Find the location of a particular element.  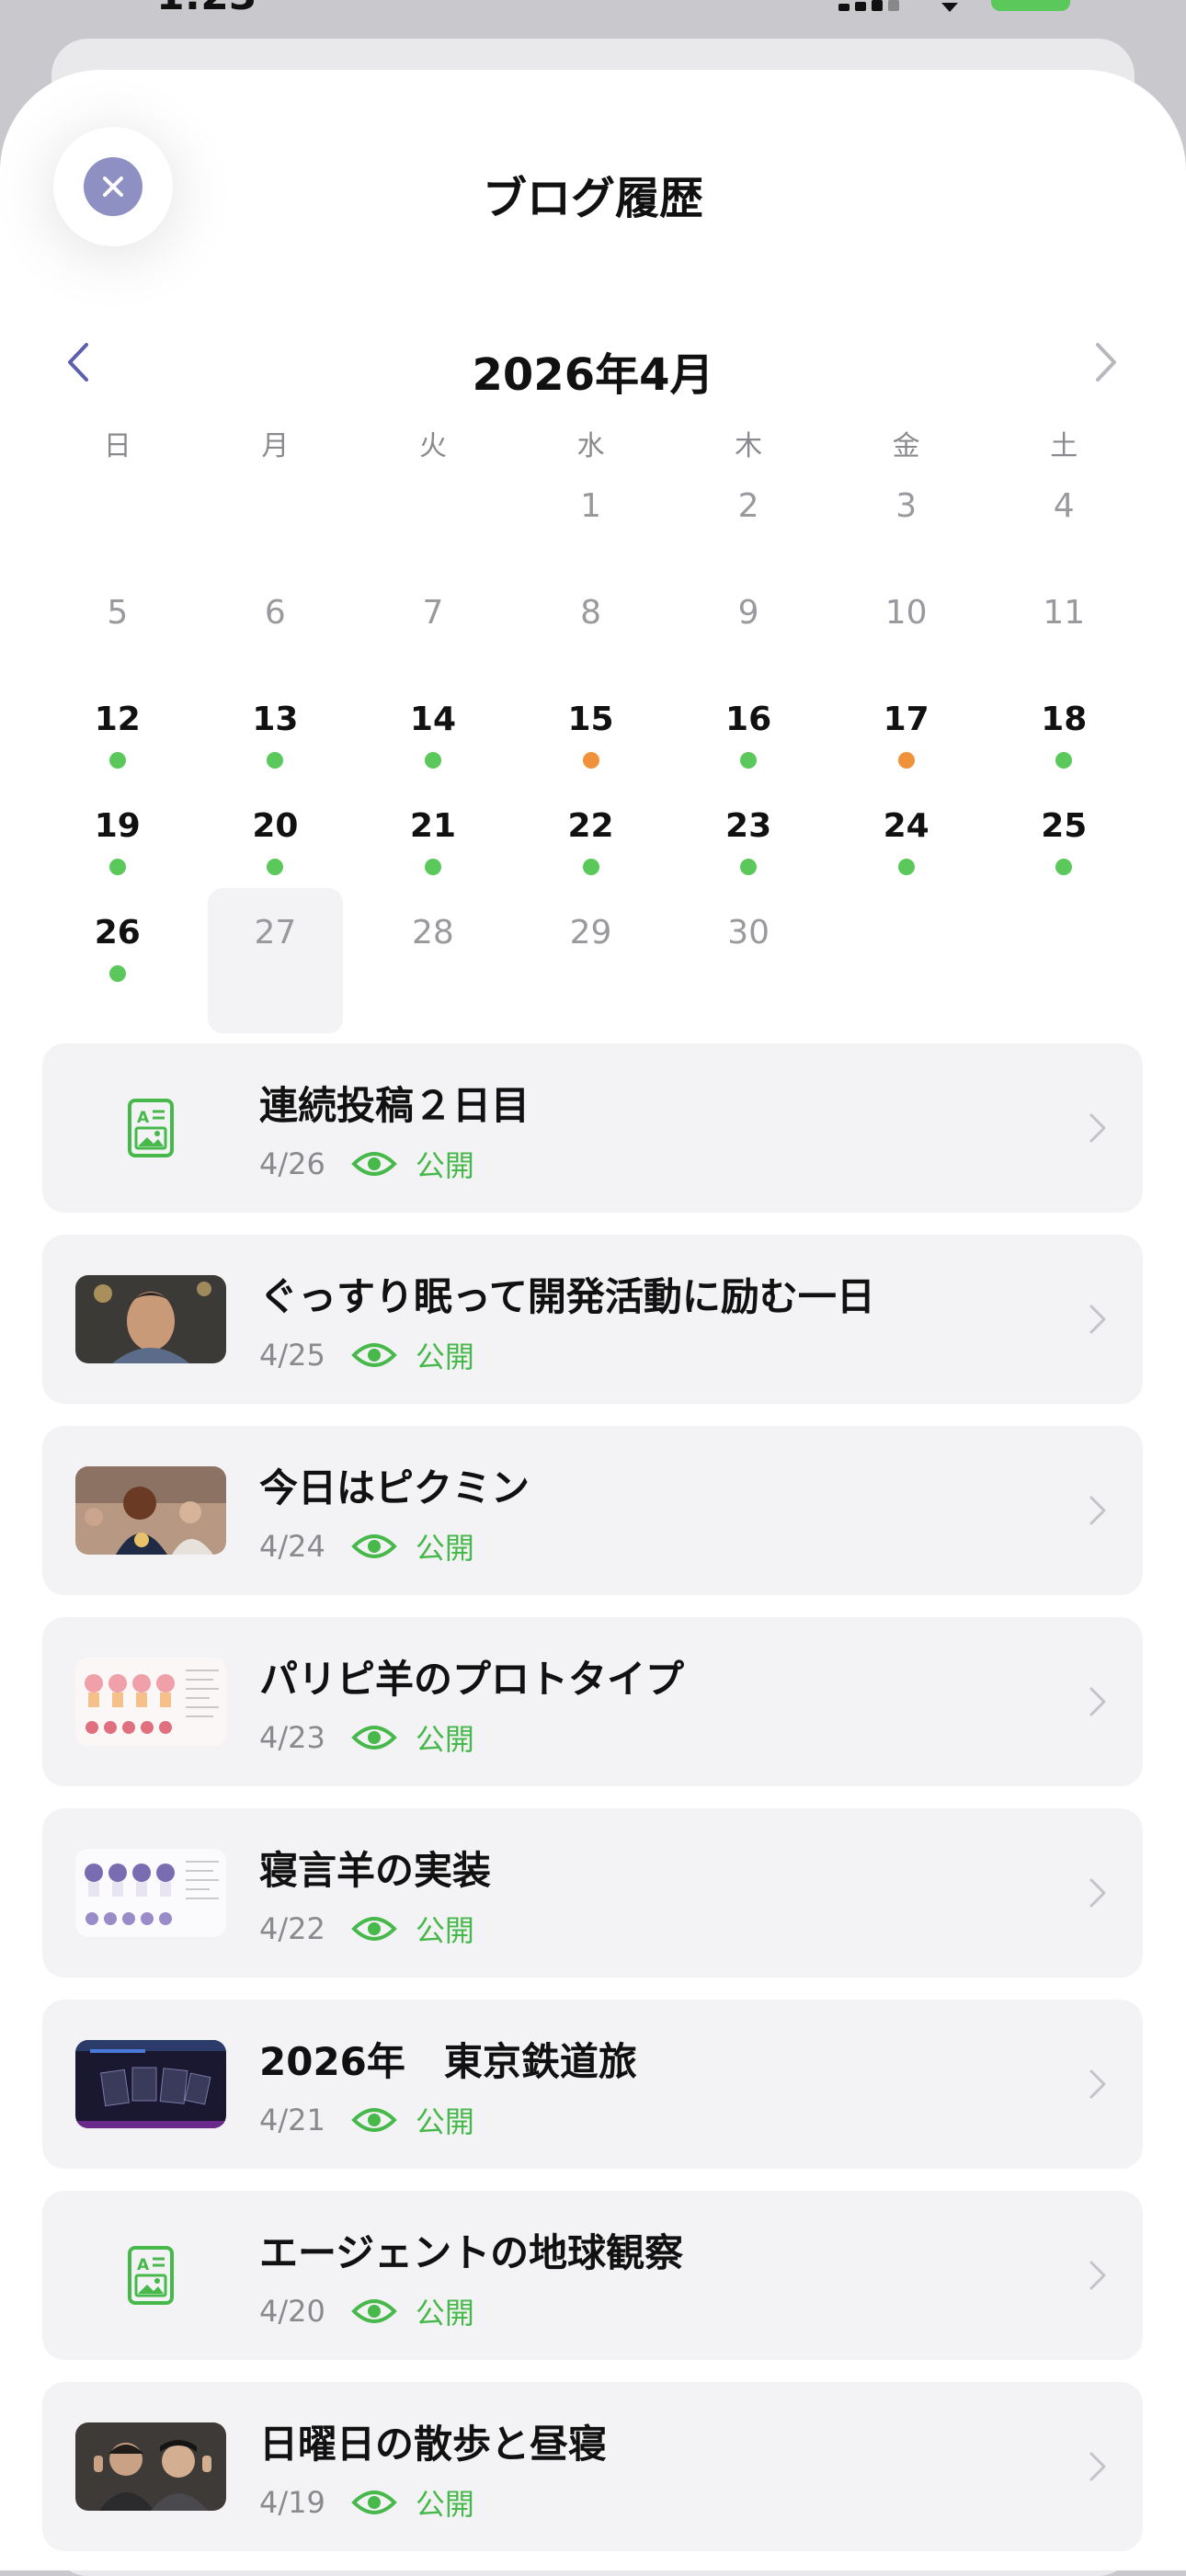

post-meta: 4/23 公開 is located at coordinates (366, 1737).